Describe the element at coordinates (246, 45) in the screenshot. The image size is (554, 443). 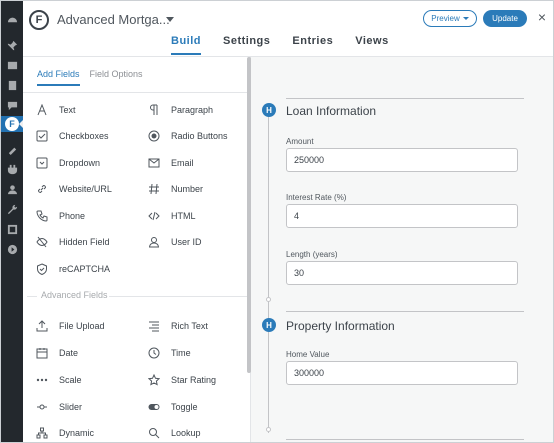
I see `tab-settings: Settings` at that location.